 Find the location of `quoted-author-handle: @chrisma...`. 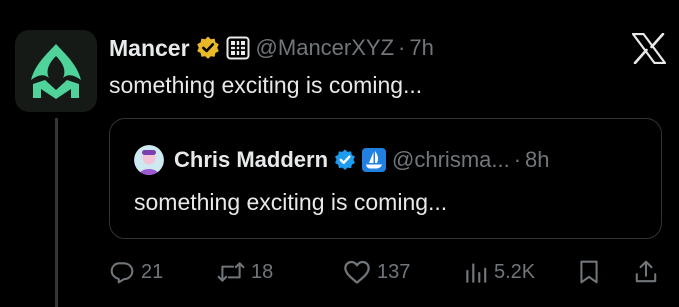

quoted-author-handle: @chrisma... is located at coordinates (451, 160).